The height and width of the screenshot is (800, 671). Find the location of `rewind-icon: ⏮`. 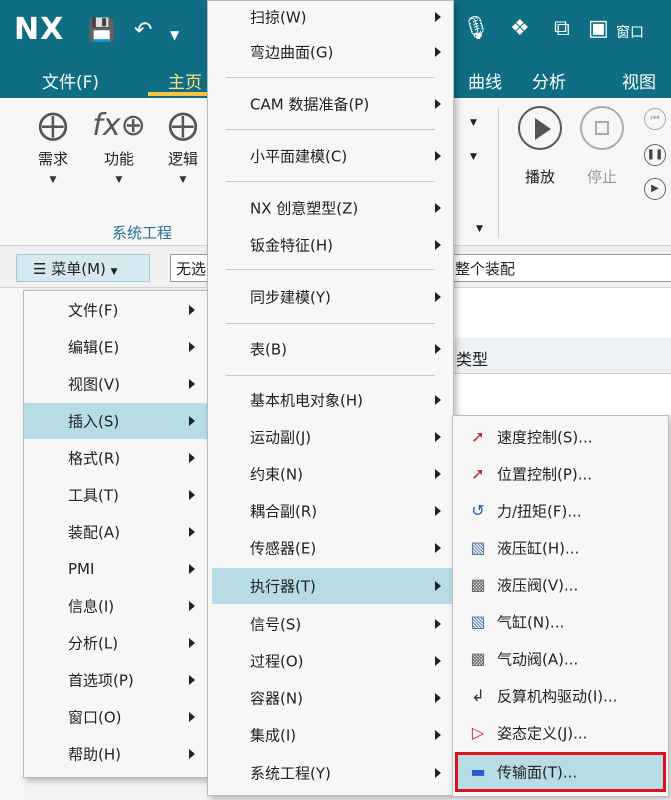

rewind-icon: ⏮ is located at coordinates (655, 119).